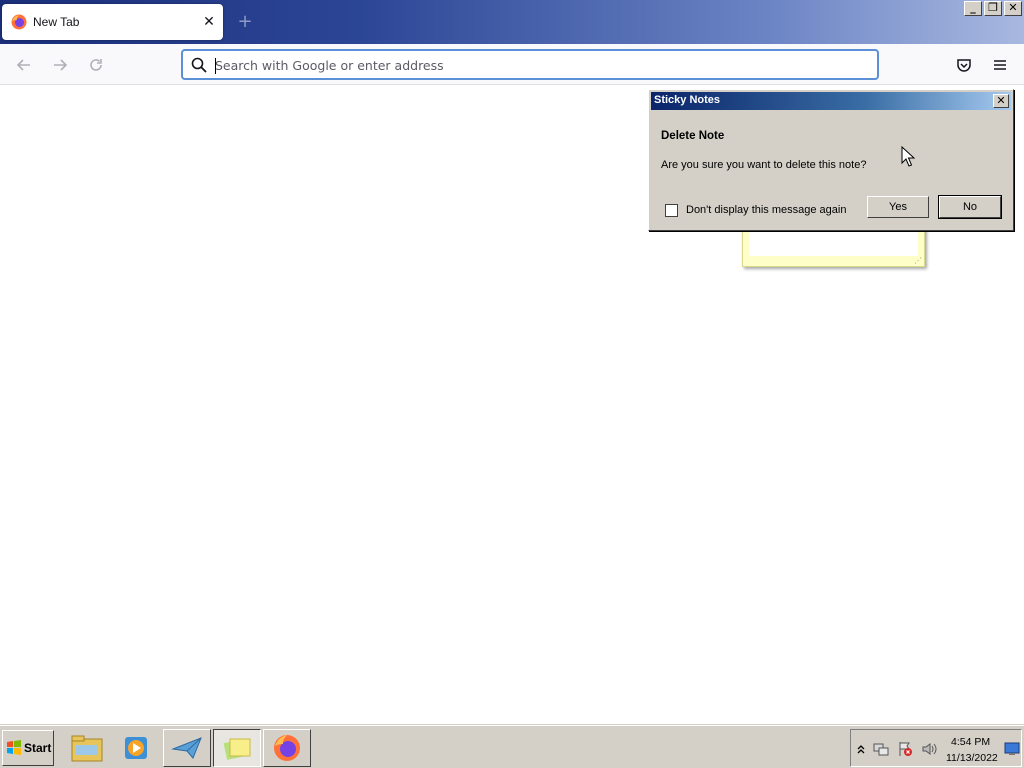 Image resolution: width=1024 pixels, height=768 pixels. Describe the element at coordinates (970, 742) in the screenshot. I see `clock-time: 4:54 PM` at that location.